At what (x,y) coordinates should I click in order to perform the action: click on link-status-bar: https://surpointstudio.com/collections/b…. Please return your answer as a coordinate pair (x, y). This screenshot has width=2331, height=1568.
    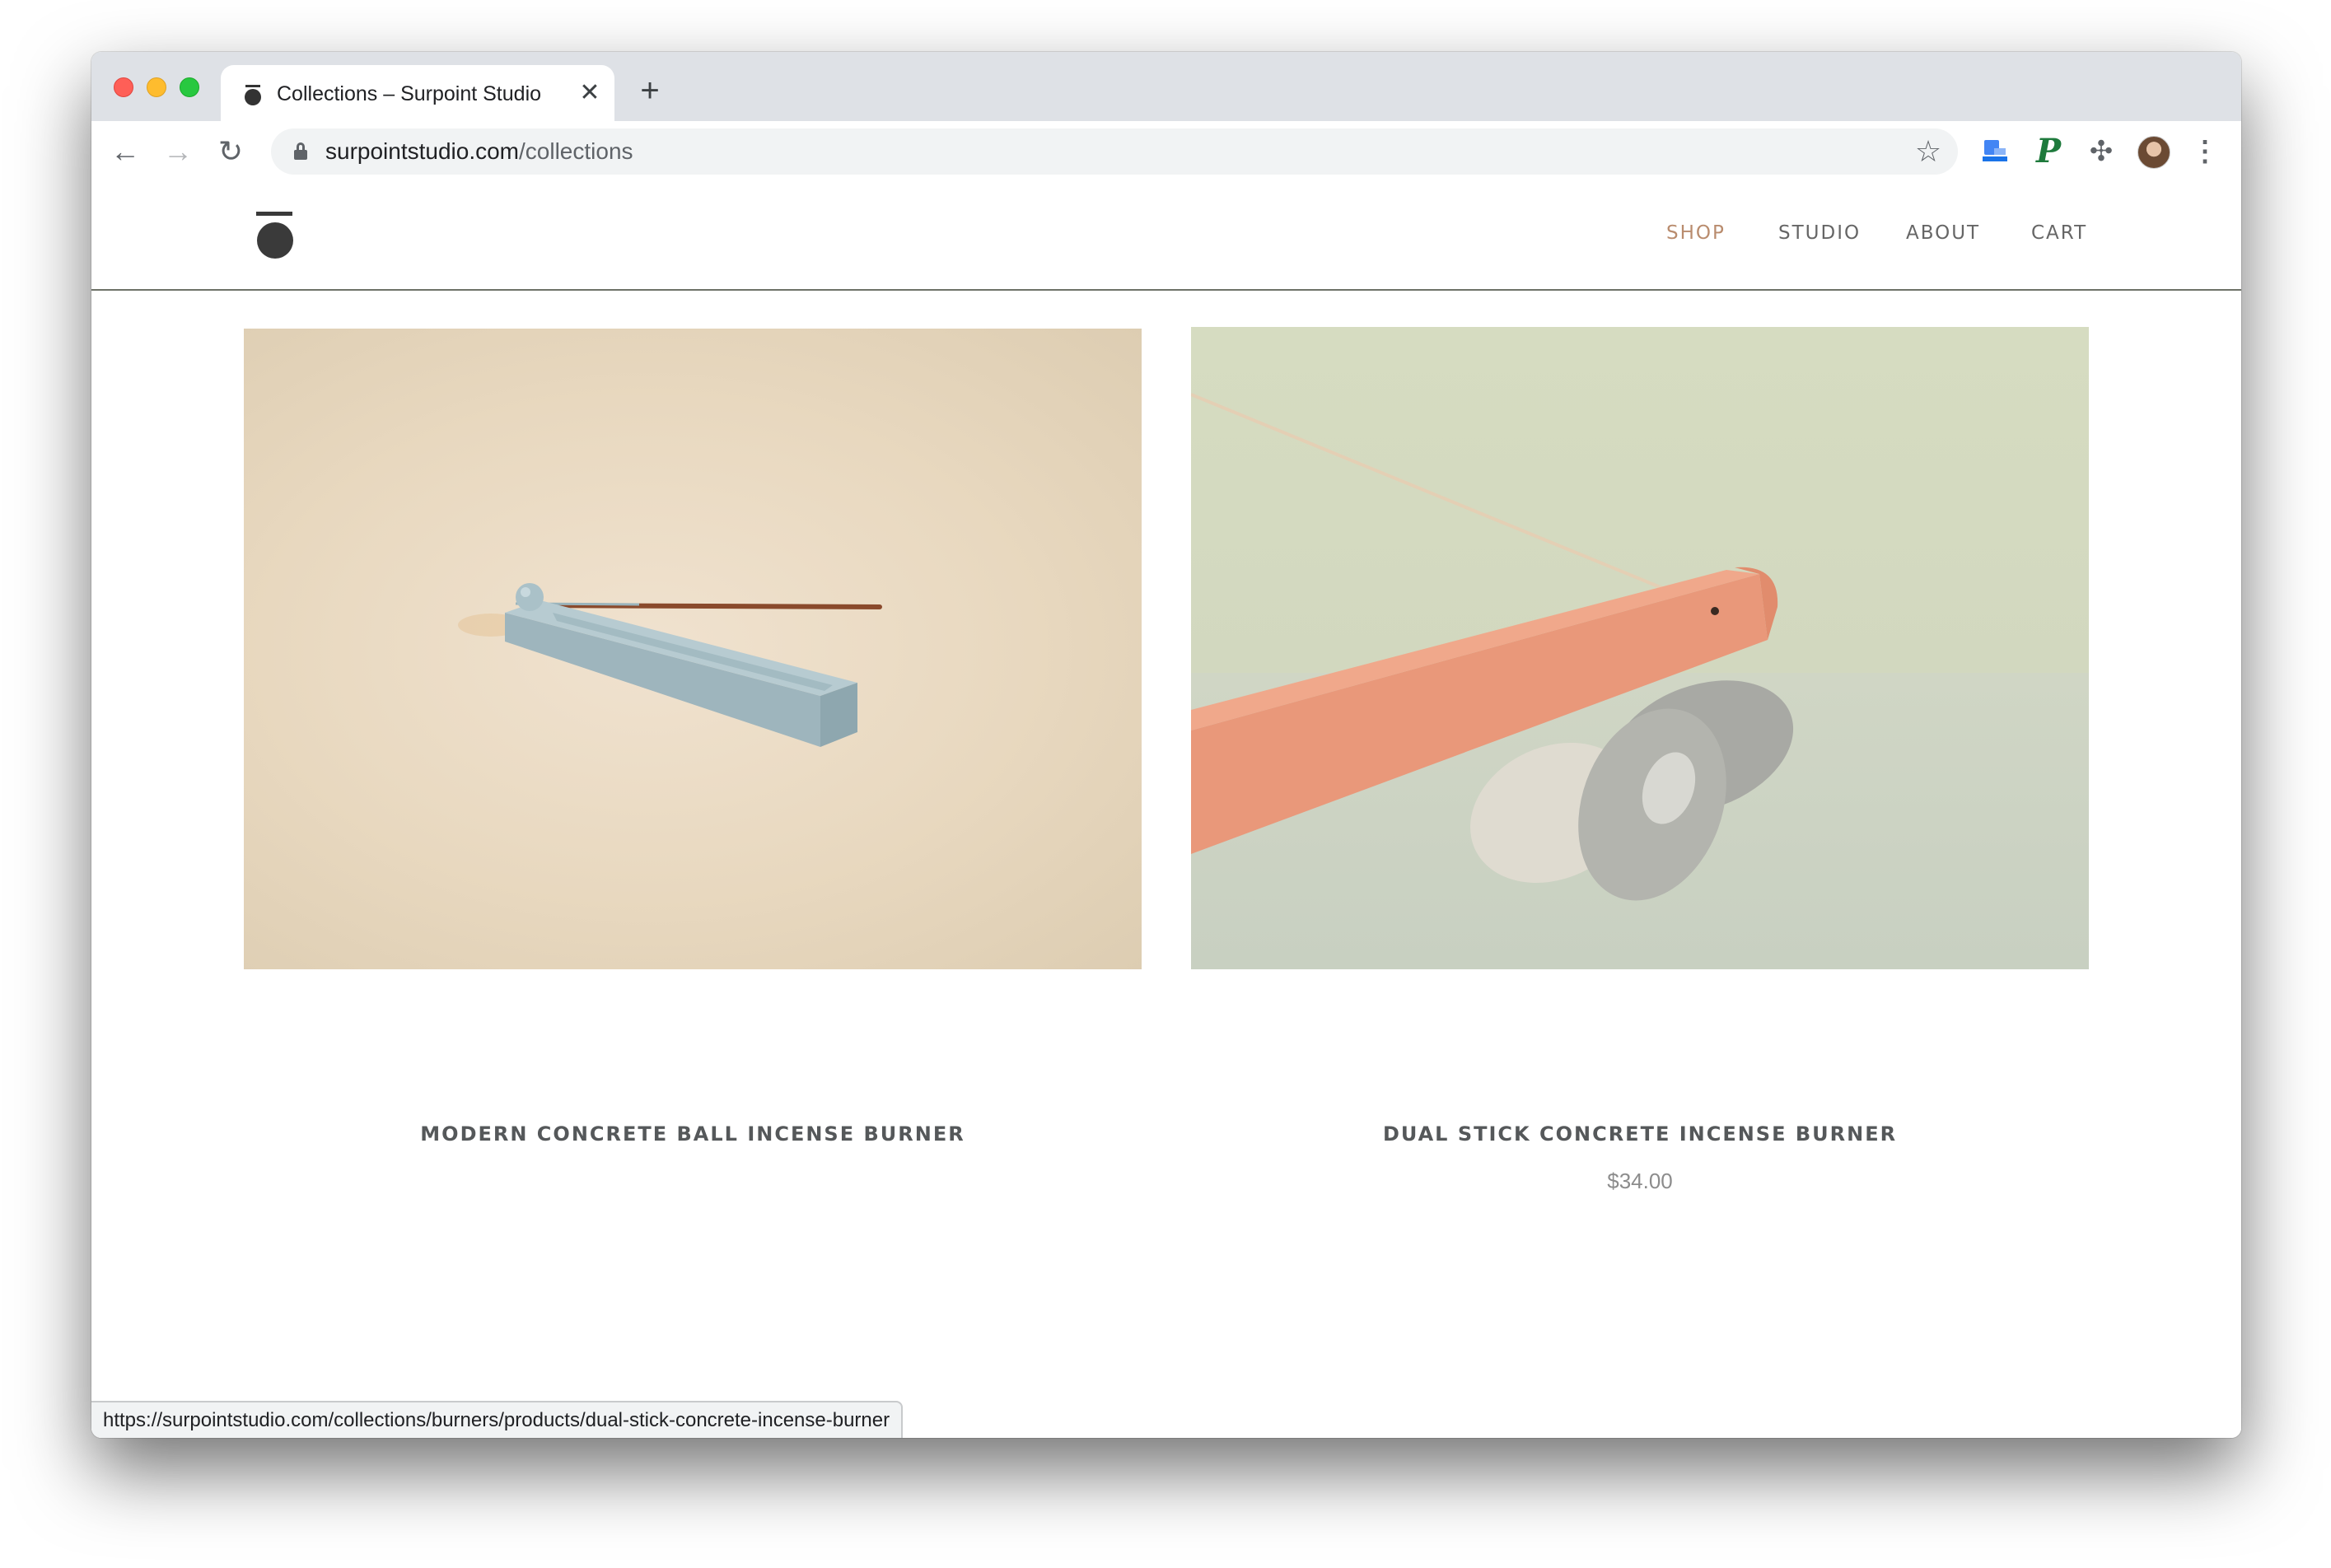
    Looking at the image, I should click on (497, 1419).